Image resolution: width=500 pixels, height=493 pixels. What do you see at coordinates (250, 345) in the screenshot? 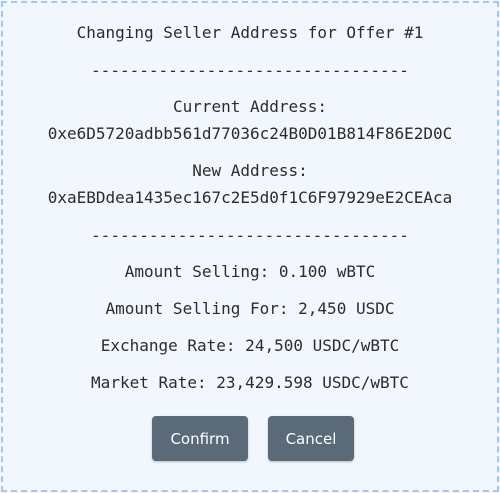
I see `exchange-rate: Exchange Rate: 24,500 USDC/wBTC` at bounding box center [250, 345].